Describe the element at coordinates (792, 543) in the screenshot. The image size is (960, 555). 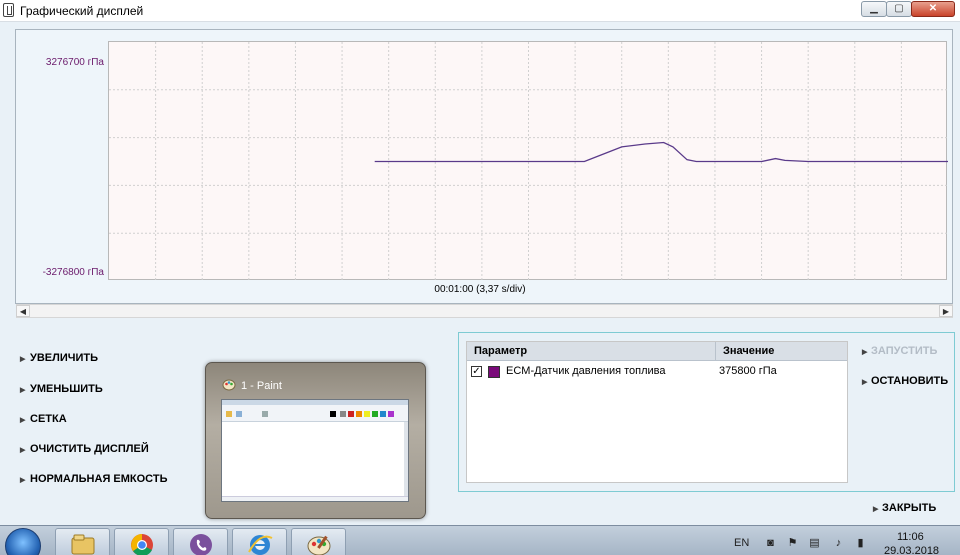
I see `tray-network-icon: ⚑` at that location.